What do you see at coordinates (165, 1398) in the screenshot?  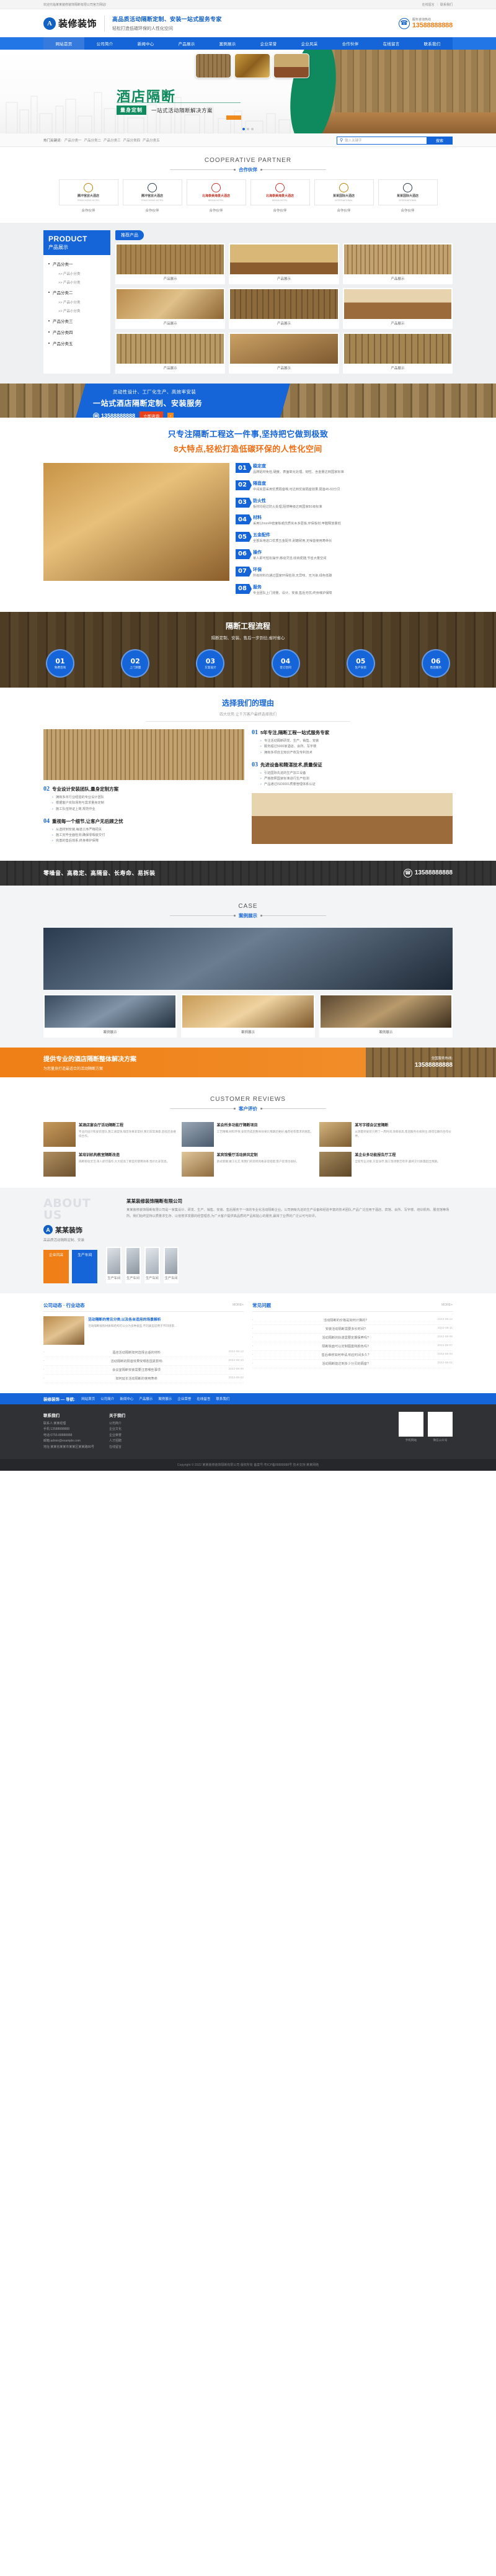 I see `footer-nav-link-4: 案例展示` at bounding box center [165, 1398].